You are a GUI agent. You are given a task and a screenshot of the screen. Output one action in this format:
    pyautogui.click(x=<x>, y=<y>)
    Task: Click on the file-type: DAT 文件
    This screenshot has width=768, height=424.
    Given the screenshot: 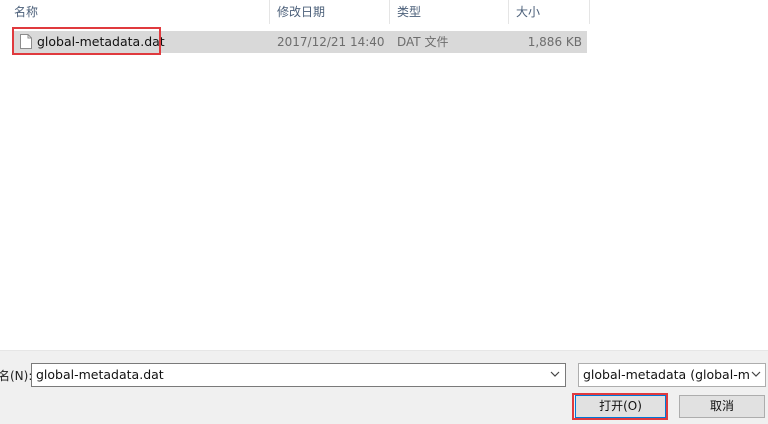 What is the action you would take?
    pyautogui.click(x=423, y=42)
    